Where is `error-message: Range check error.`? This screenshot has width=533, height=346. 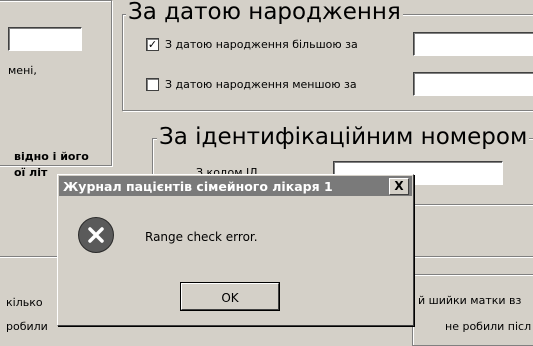 error-message: Range check error. is located at coordinates (201, 237).